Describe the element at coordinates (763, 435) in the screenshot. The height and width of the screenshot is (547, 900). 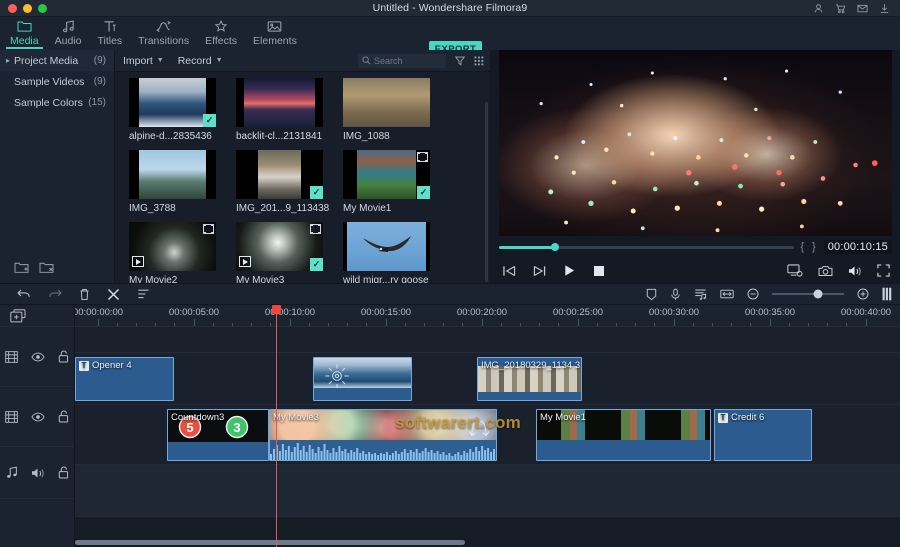
I see `clip-credit-6: T Credit 6` at that location.